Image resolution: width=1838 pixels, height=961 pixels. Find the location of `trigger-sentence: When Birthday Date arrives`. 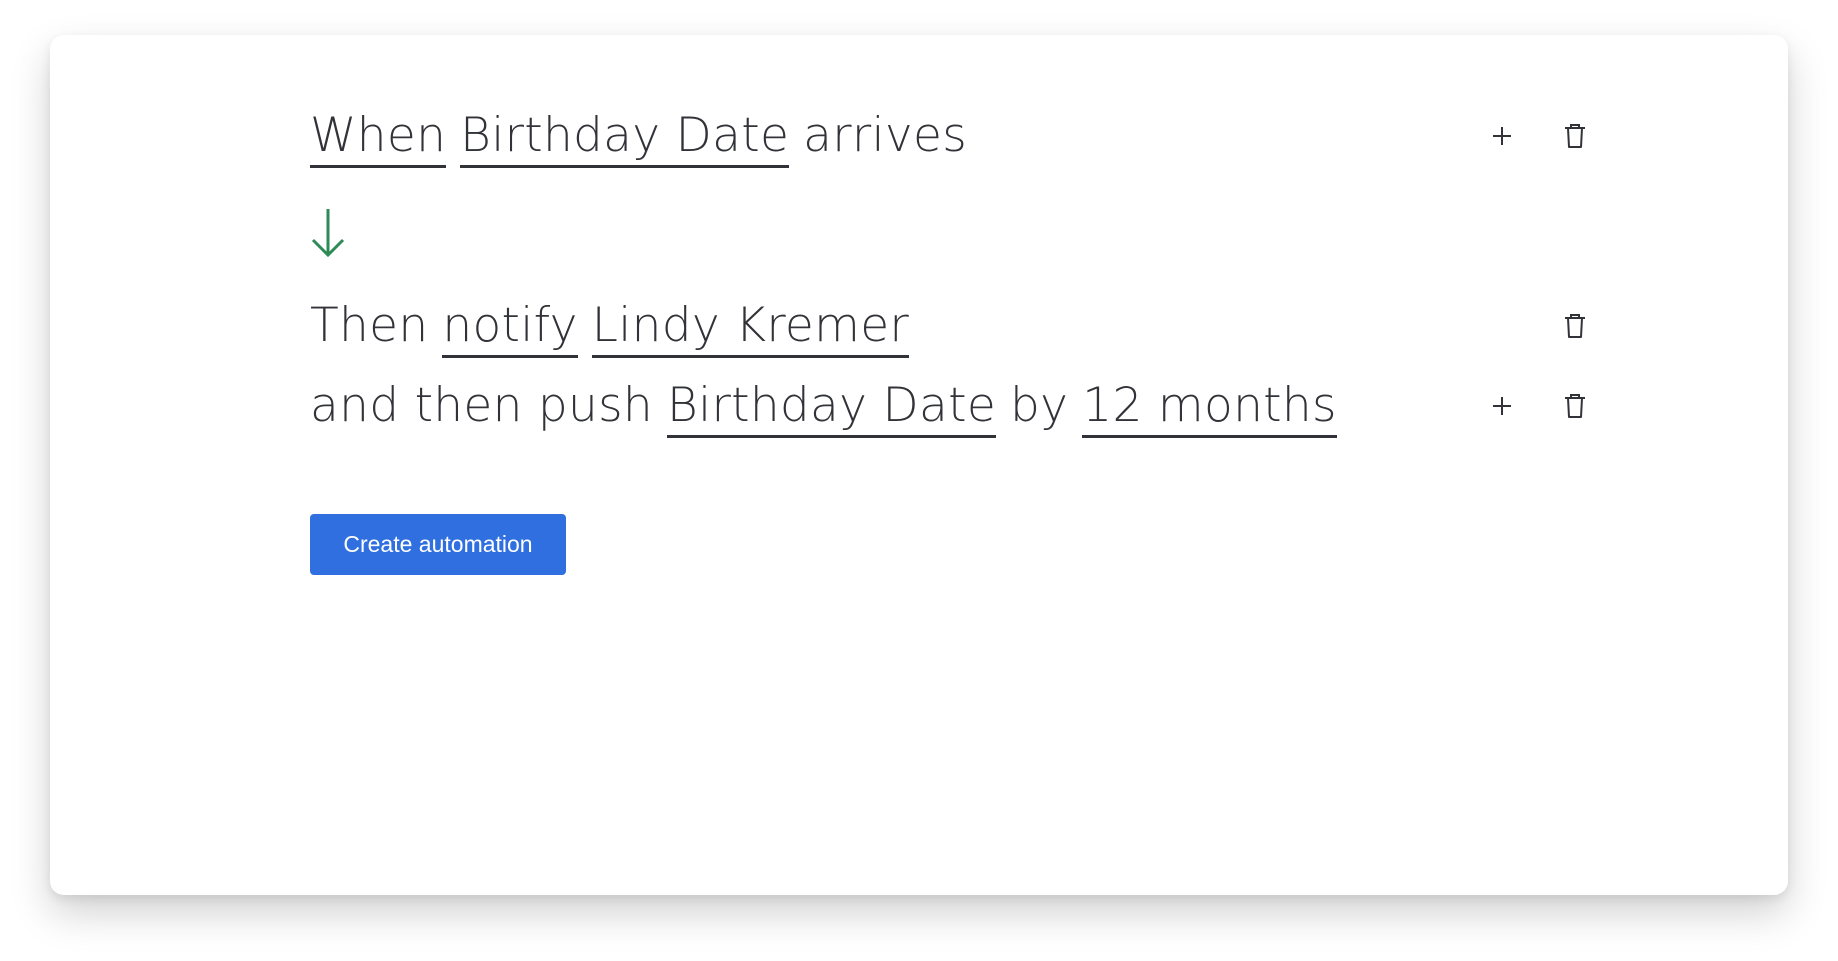

trigger-sentence: When Birthday Date arrives is located at coordinates (638, 140).